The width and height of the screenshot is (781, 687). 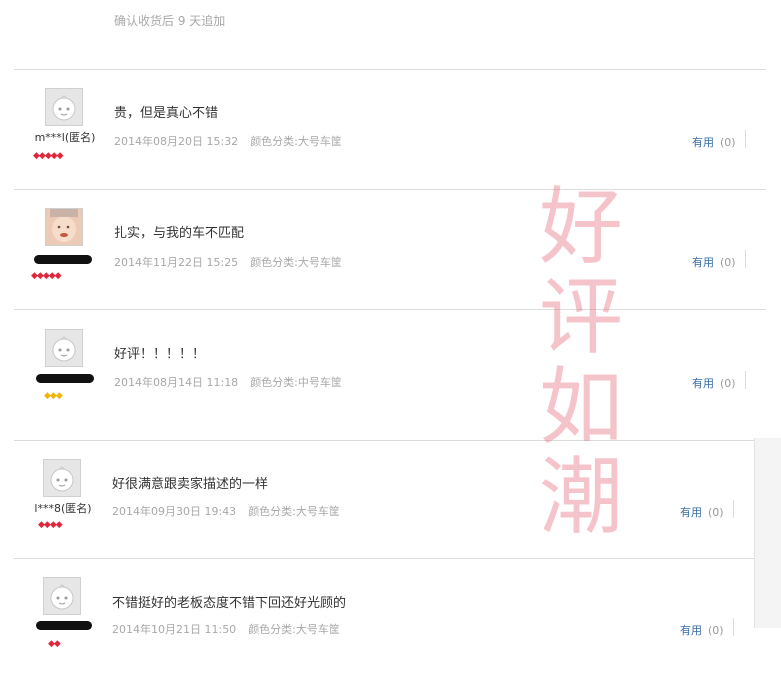 I want to click on buyer-credit-gems: ◆◆, so click(x=54, y=644).